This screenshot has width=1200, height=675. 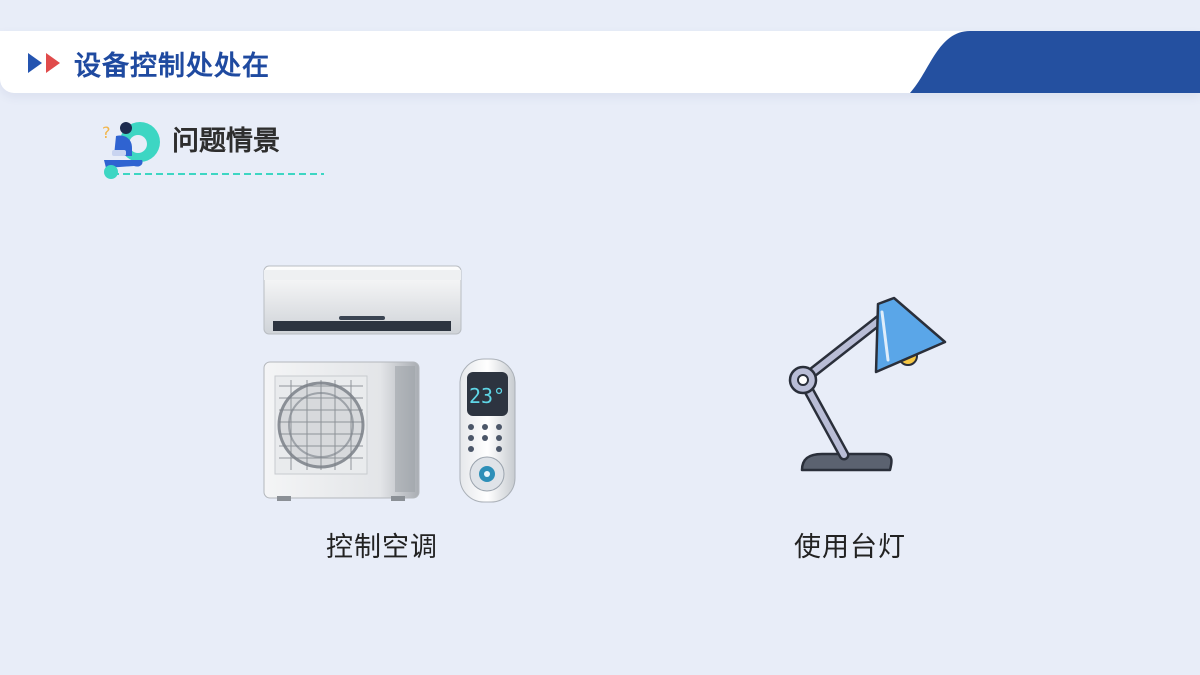 What do you see at coordinates (389, 384) in the screenshot?
I see `air-conditioner-icon: 23°` at bounding box center [389, 384].